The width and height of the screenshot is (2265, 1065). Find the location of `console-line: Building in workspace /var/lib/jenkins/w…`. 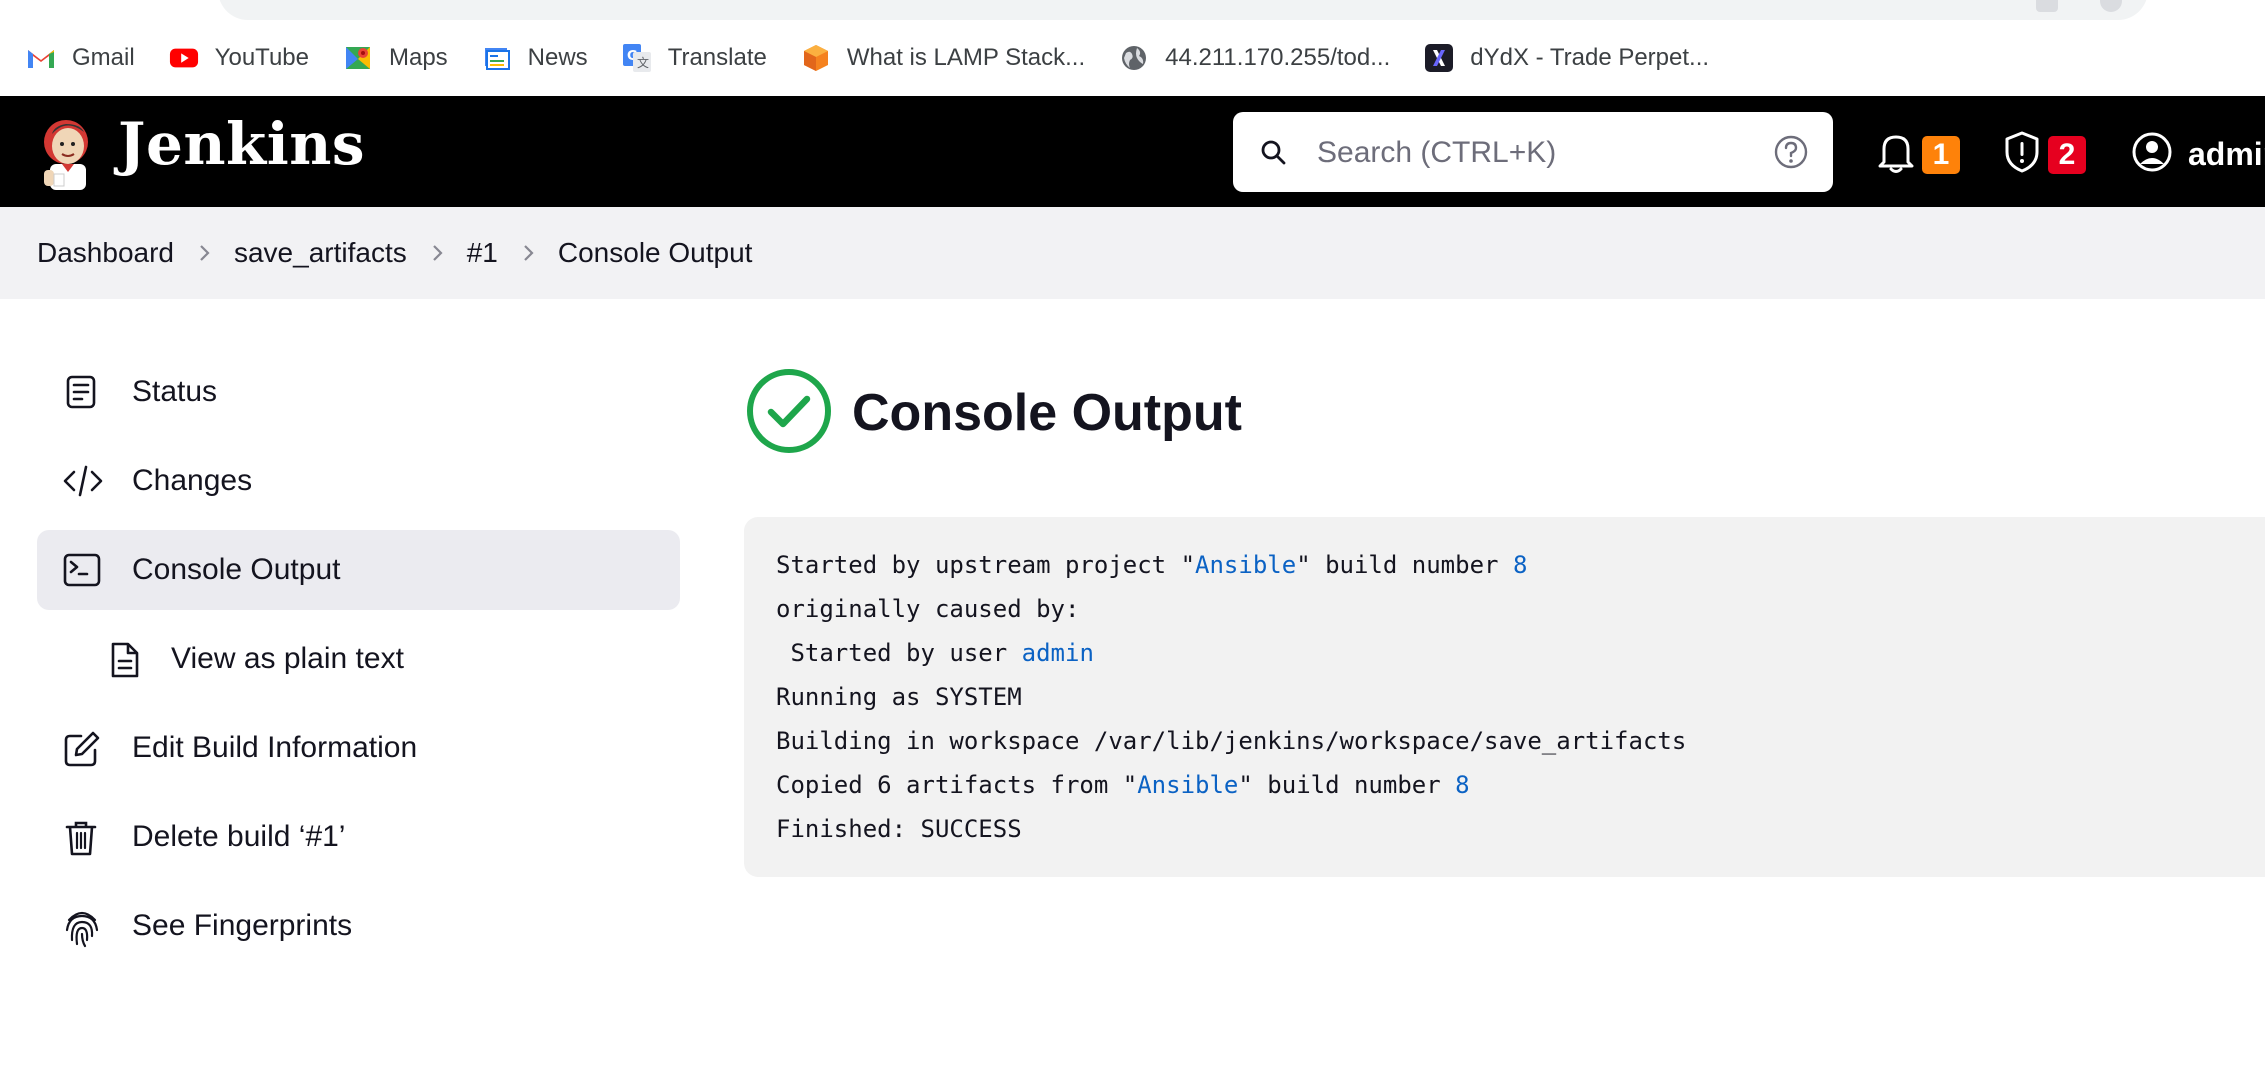

console-line: Building in workspace /var/lib/jenkins/w… is located at coordinates (1231, 741).